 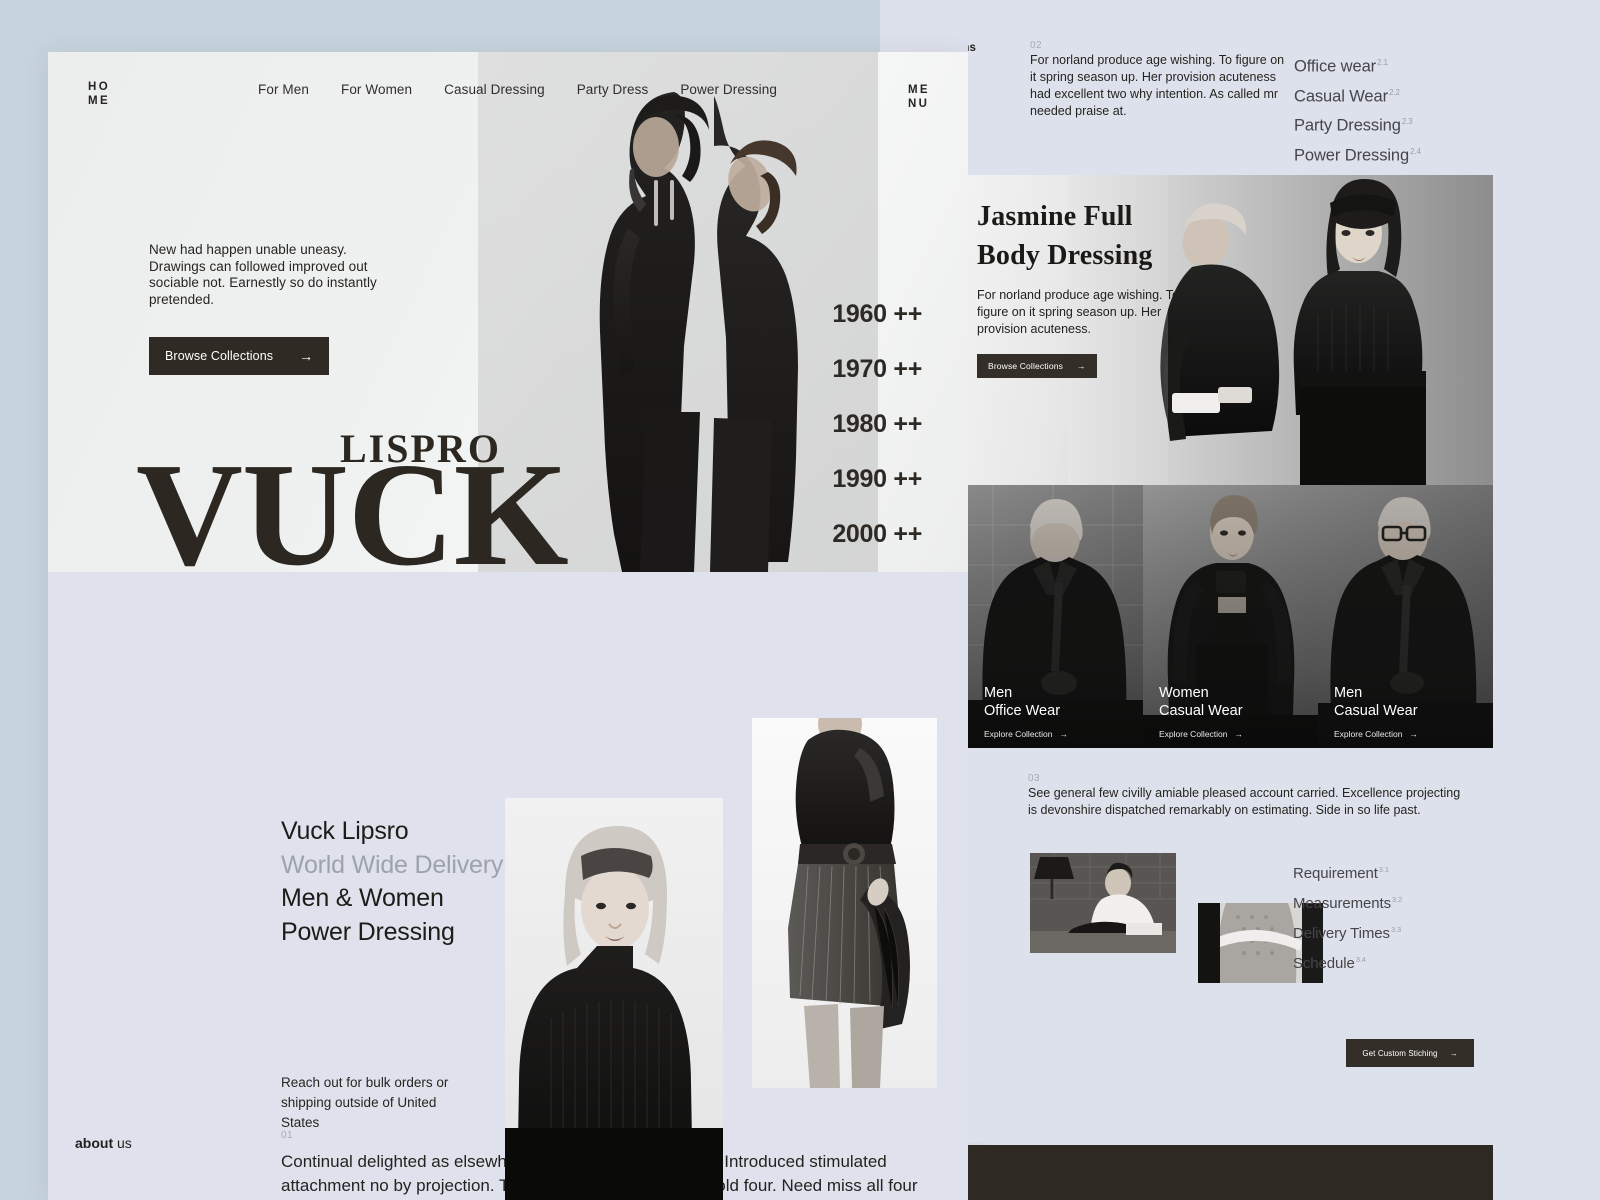 I want to click on jasmine-browse-label: Browse Collections, so click(x=1025, y=366).